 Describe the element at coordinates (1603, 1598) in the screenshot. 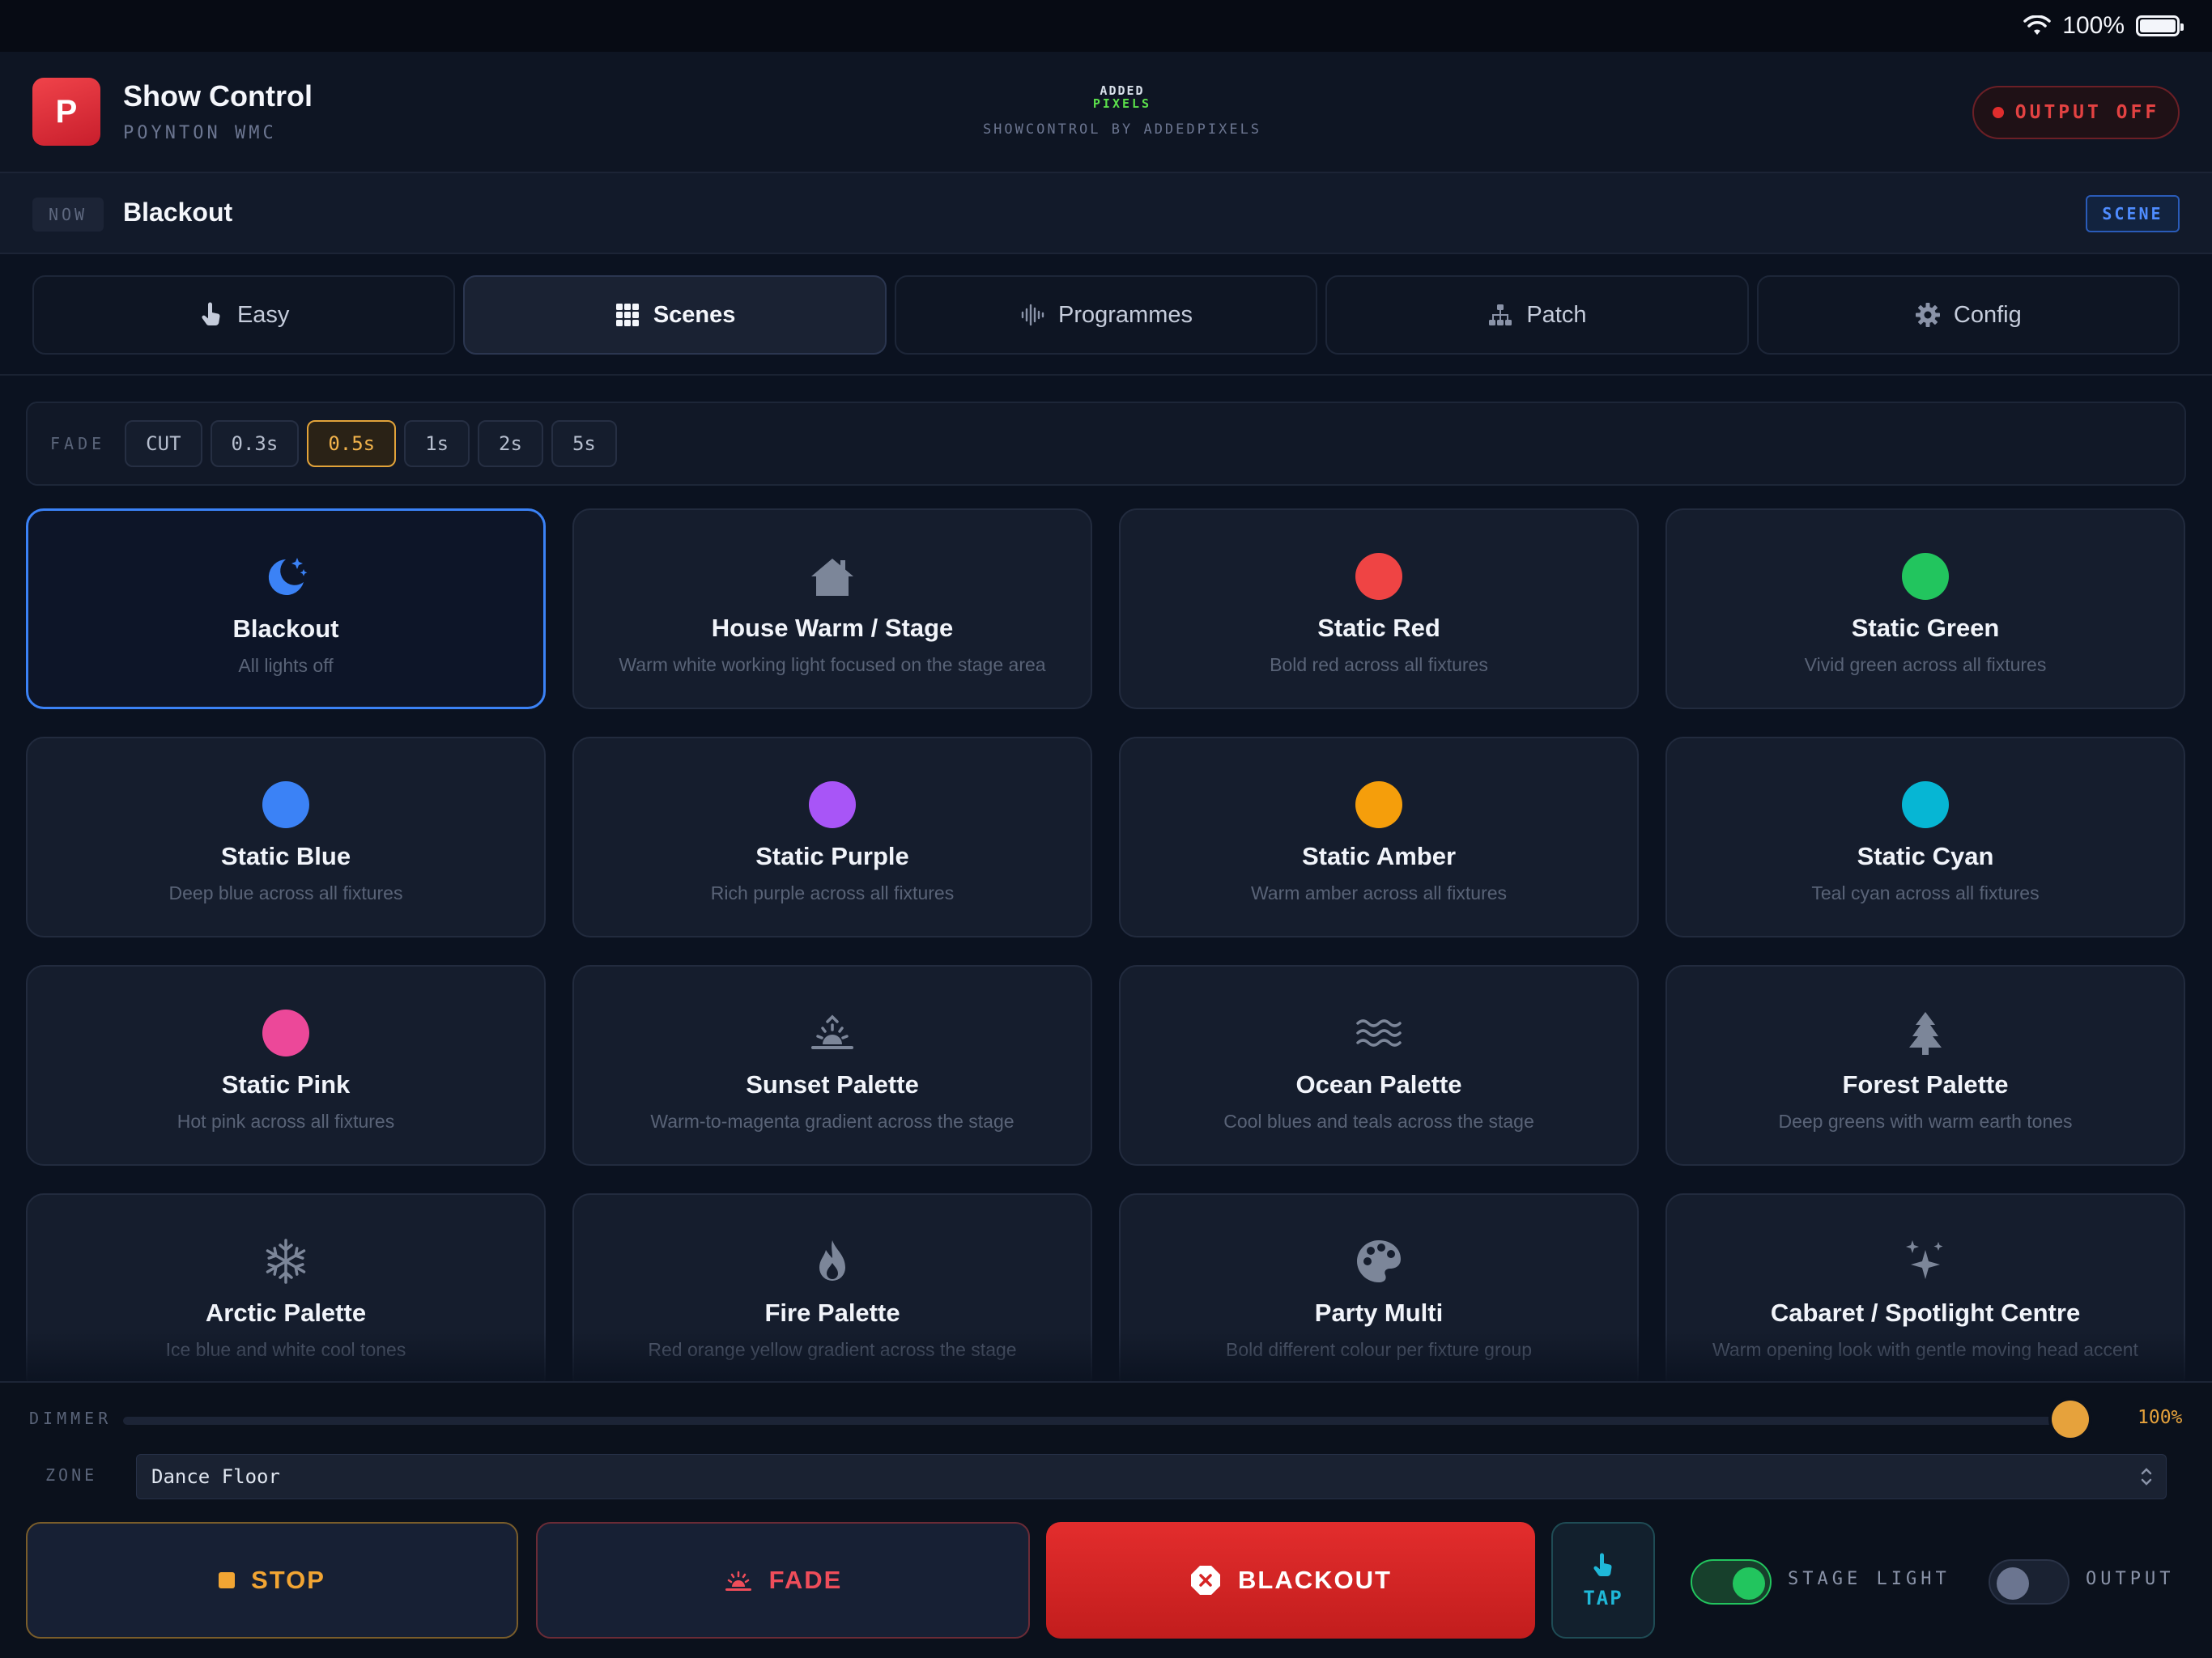

I see `tap-label: TAP` at that location.